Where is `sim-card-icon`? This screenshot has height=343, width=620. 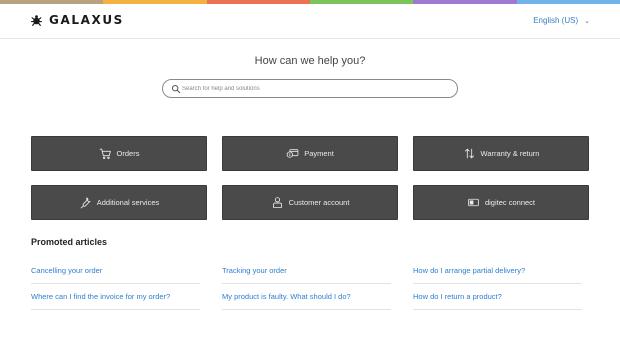
sim-card-icon is located at coordinates (473, 202).